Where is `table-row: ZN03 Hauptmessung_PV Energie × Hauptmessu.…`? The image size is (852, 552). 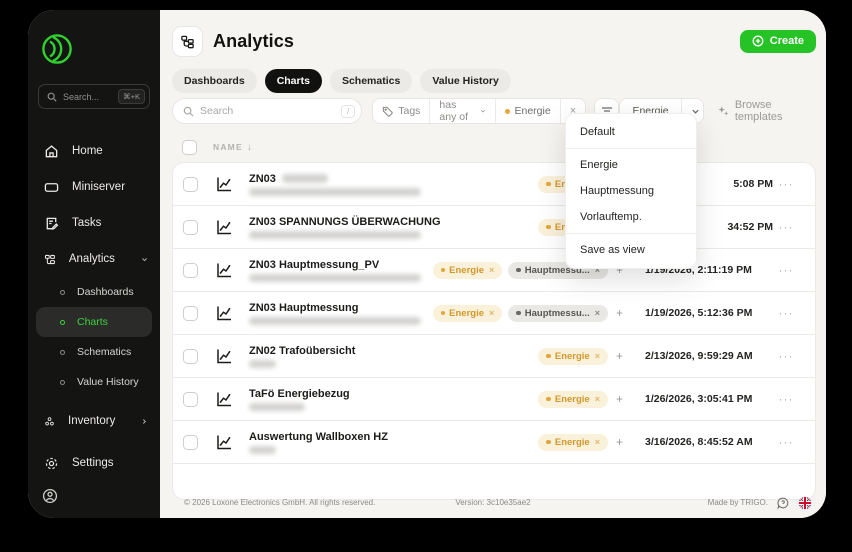 table-row: ZN03 Hauptmessung_PV Energie × Hauptmessu.… is located at coordinates (494, 270).